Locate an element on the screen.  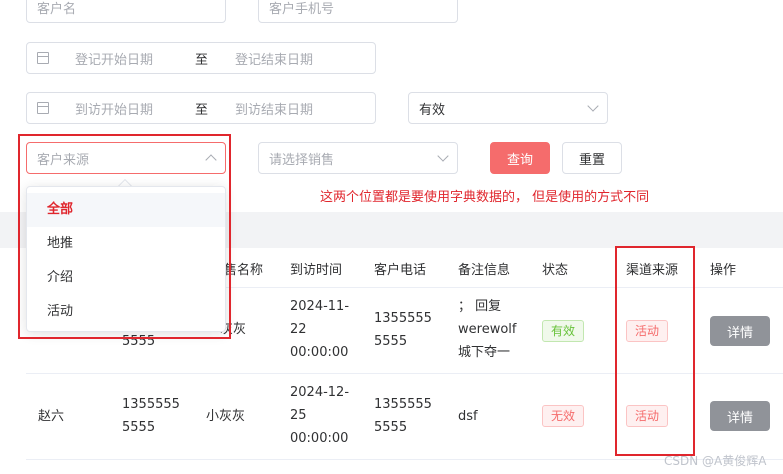
status-badge: 有效 is located at coordinates (563, 331).